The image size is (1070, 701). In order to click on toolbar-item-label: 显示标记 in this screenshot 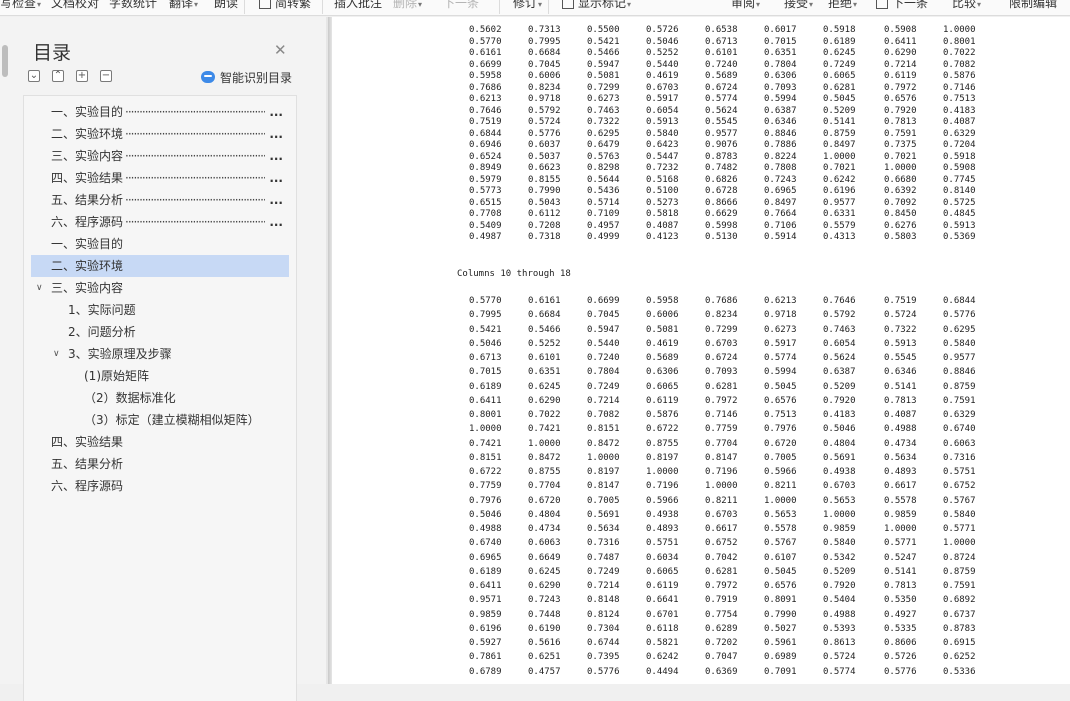, I will do `click(602, 5)`.